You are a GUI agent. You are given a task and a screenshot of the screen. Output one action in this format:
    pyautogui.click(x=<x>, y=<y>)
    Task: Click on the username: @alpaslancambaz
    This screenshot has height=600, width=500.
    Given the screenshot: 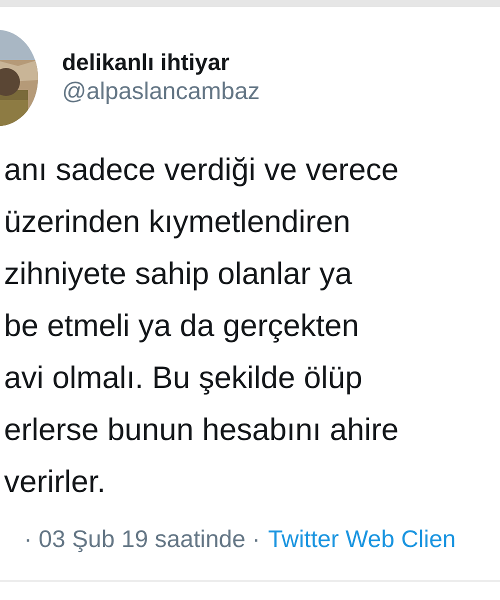 What is the action you would take?
    pyautogui.click(x=161, y=92)
    